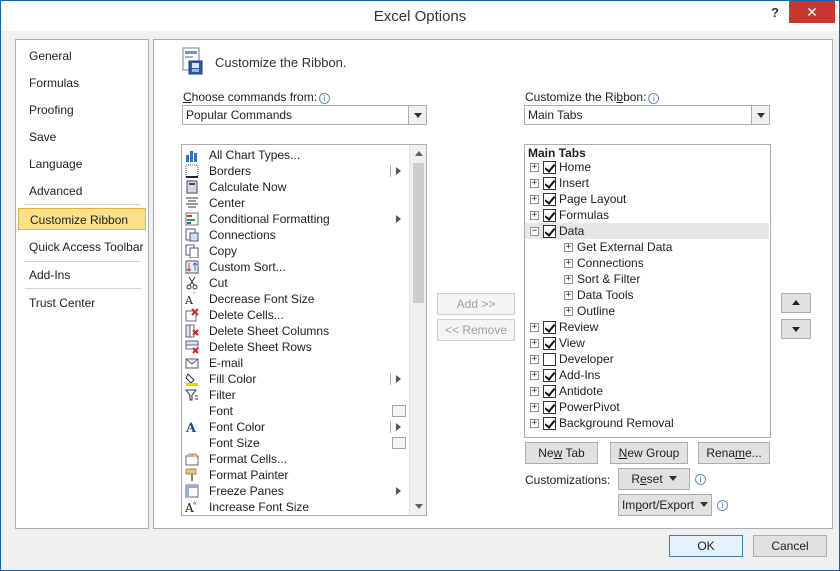  What do you see at coordinates (796, 329) in the screenshot?
I see `move-down-button` at bounding box center [796, 329].